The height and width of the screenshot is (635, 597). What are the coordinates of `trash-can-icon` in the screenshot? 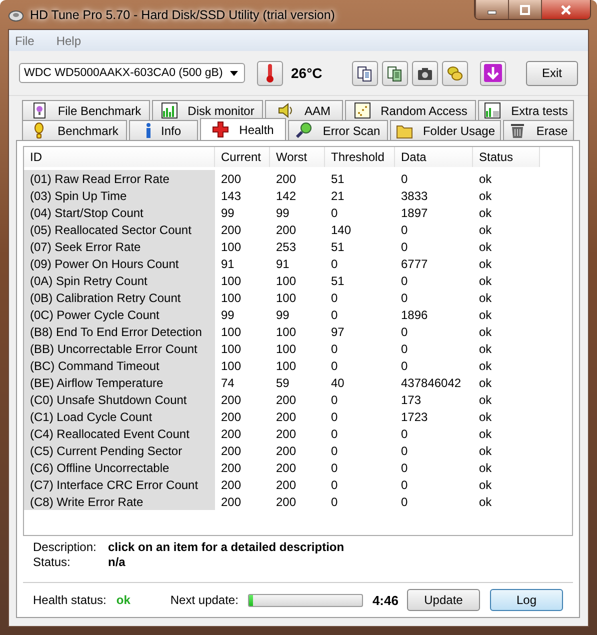 It's located at (517, 130).